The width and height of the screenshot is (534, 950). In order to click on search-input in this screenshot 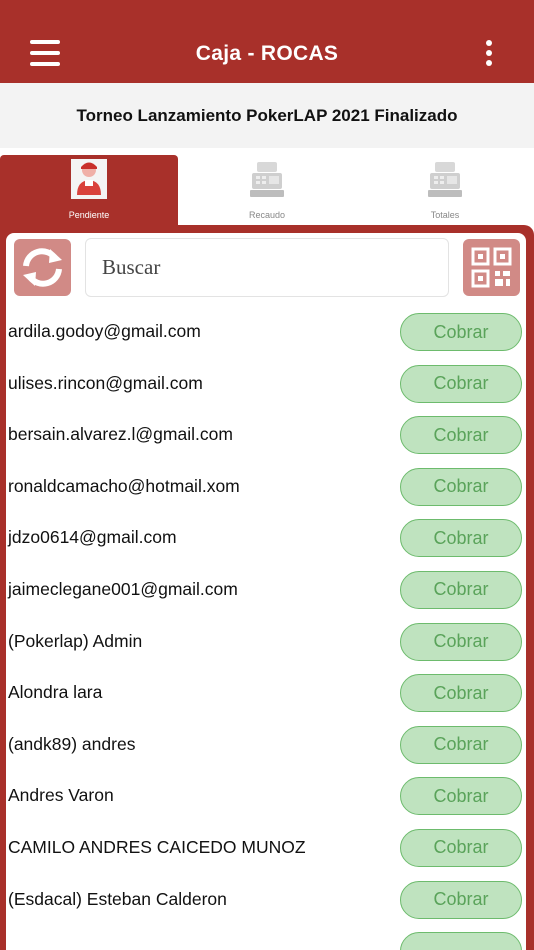, I will do `click(267, 267)`.